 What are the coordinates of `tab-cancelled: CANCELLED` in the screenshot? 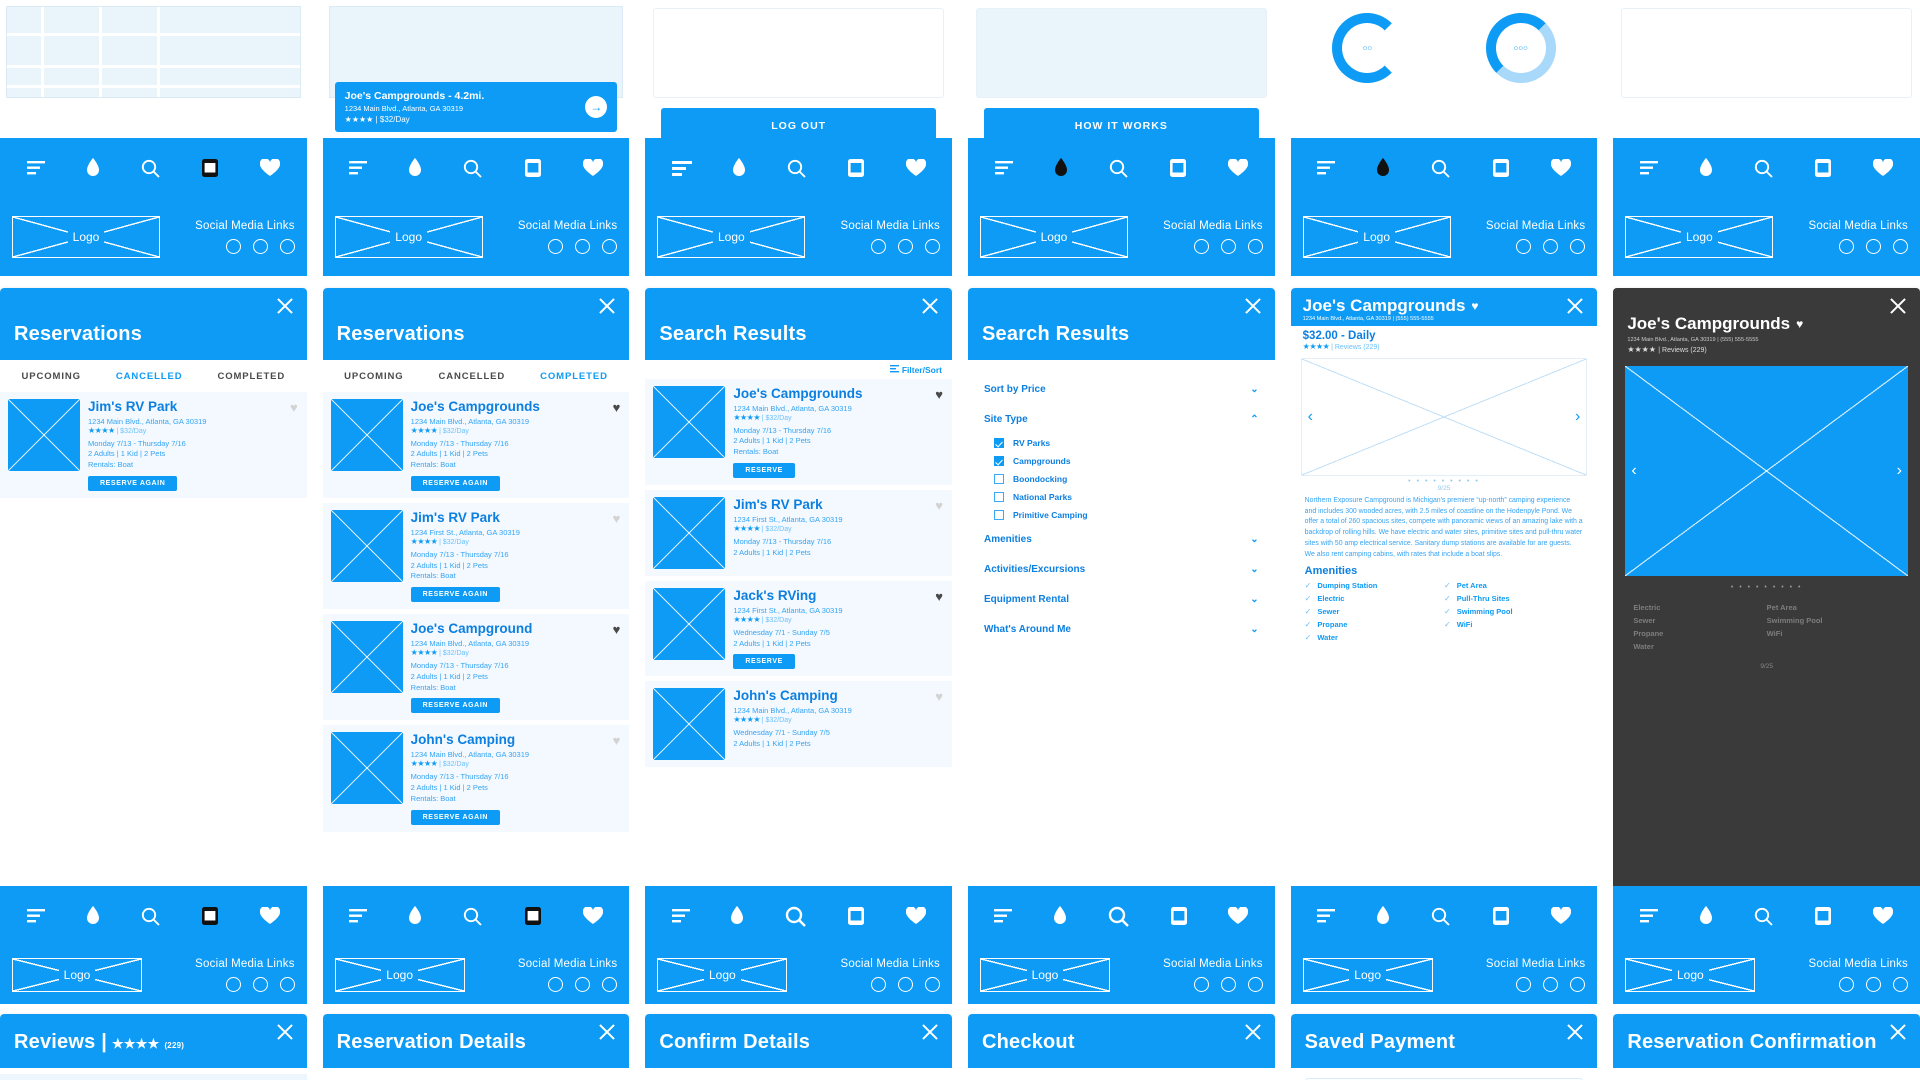 It's located at (149, 376).